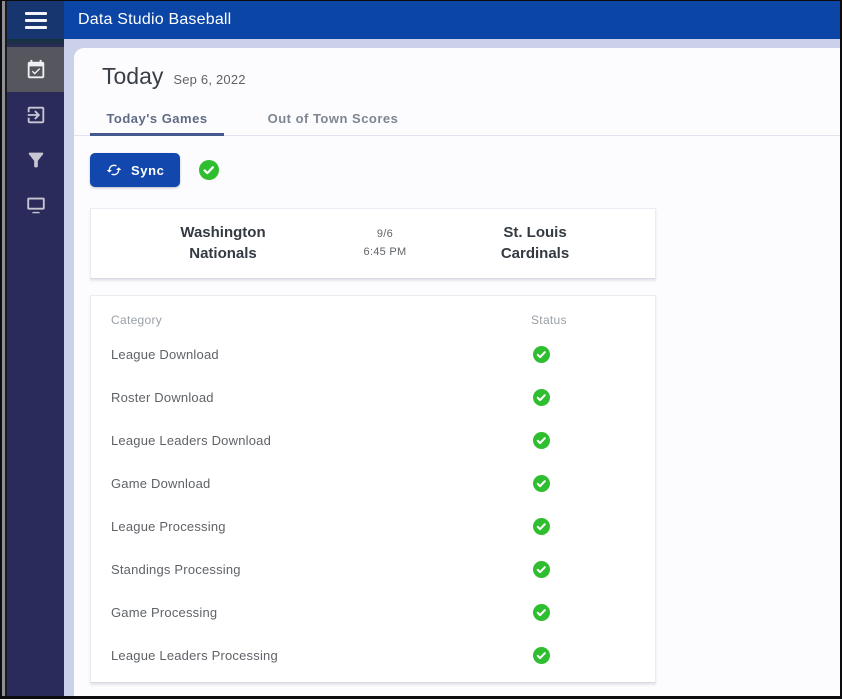  Describe the element at coordinates (373, 612) in the screenshot. I see `table-row: Game Processing` at that location.